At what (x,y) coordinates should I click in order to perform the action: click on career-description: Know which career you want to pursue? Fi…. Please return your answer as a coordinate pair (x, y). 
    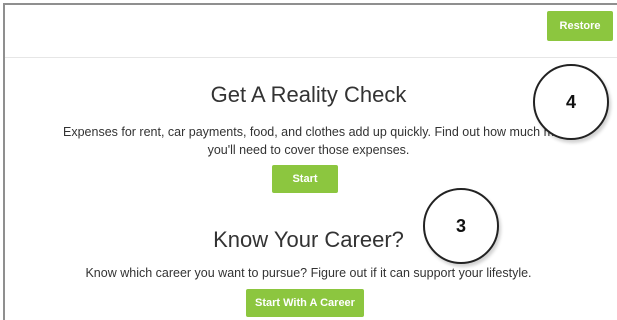
    Looking at the image, I should click on (308, 273).